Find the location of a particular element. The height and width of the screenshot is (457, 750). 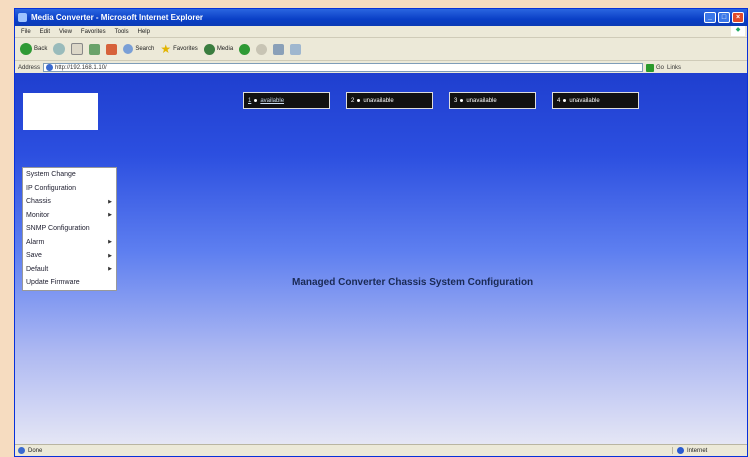

status-left: Done is located at coordinates (343, 450).